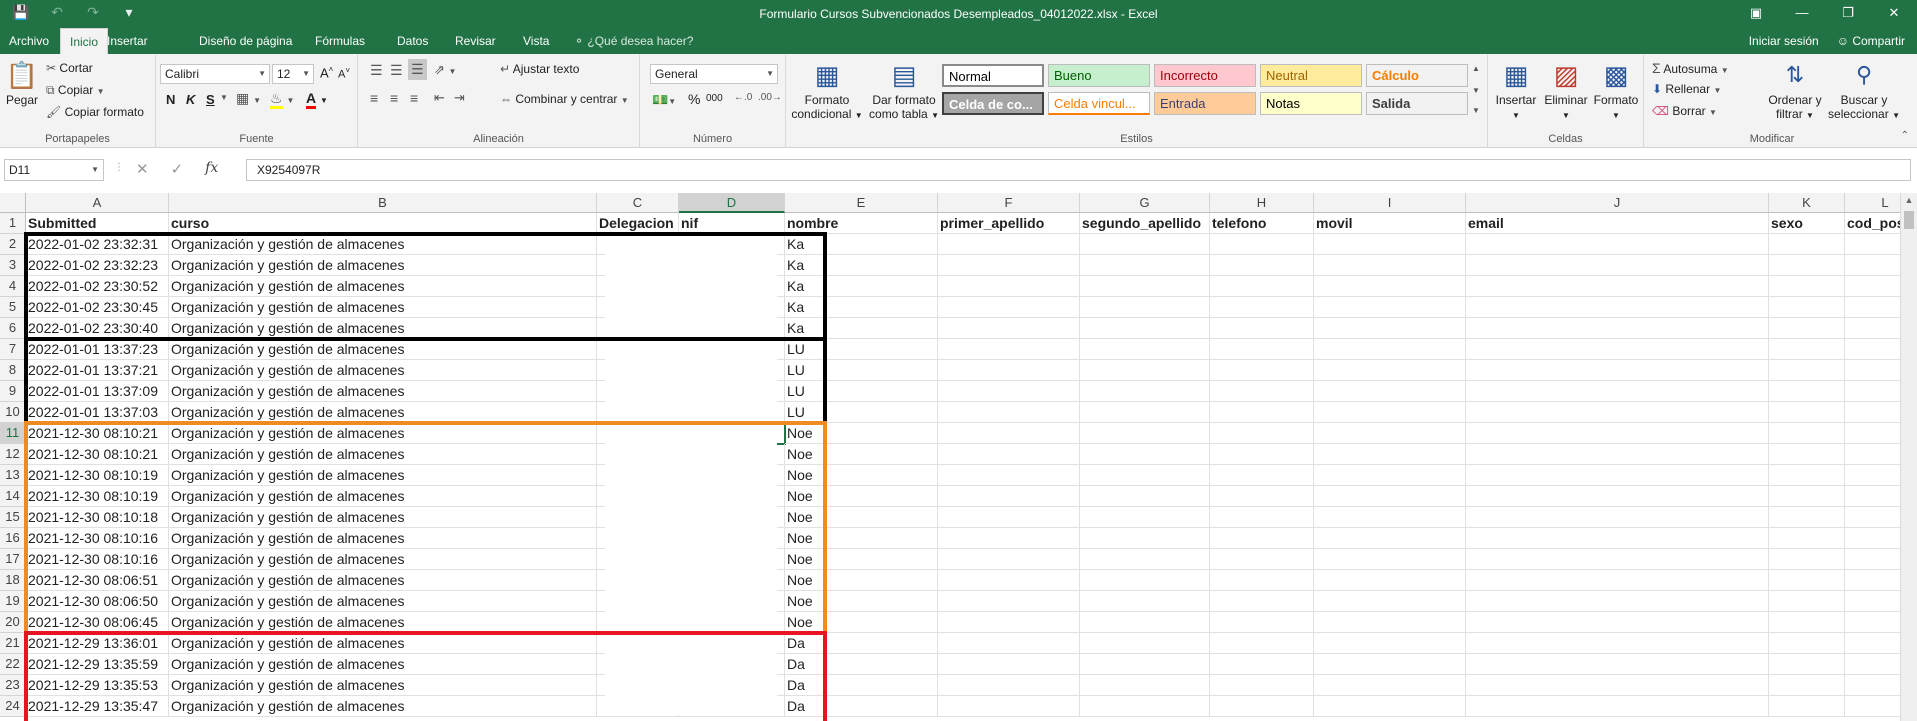 Image resolution: width=1917 pixels, height=721 pixels. I want to click on cell-h12, so click(1262, 454).